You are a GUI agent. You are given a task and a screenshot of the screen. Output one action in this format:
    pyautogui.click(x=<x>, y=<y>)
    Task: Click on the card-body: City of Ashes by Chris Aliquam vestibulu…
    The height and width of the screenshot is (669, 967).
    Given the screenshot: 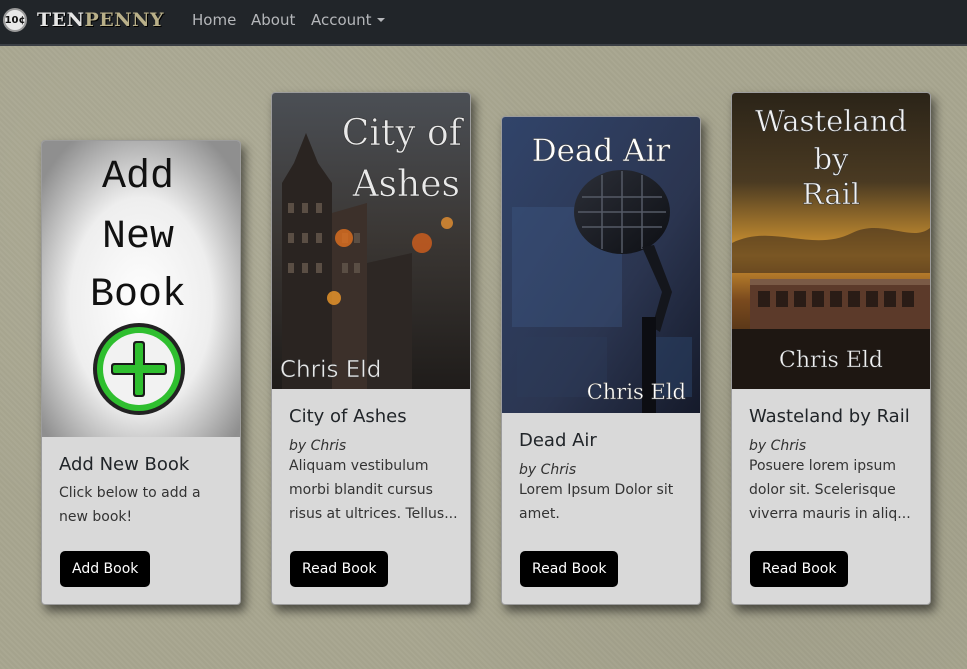 What is the action you would take?
    pyautogui.click(x=374, y=466)
    